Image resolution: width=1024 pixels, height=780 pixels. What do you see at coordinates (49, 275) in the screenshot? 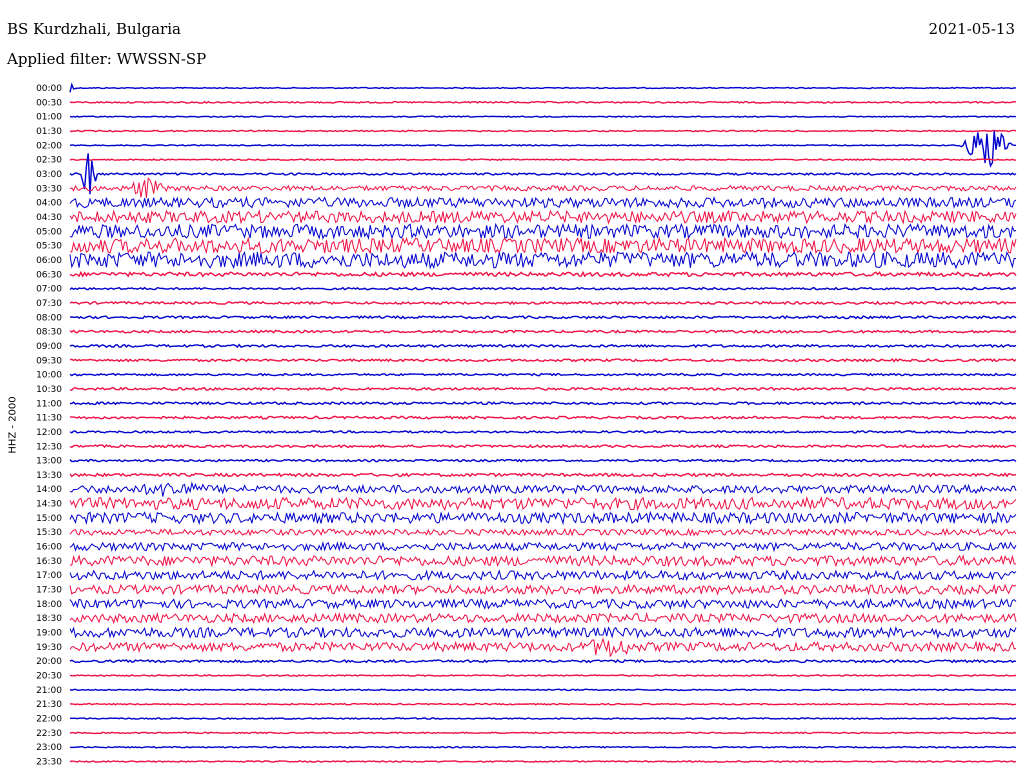
I see `row-time-label: 06:30` at bounding box center [49, 275].